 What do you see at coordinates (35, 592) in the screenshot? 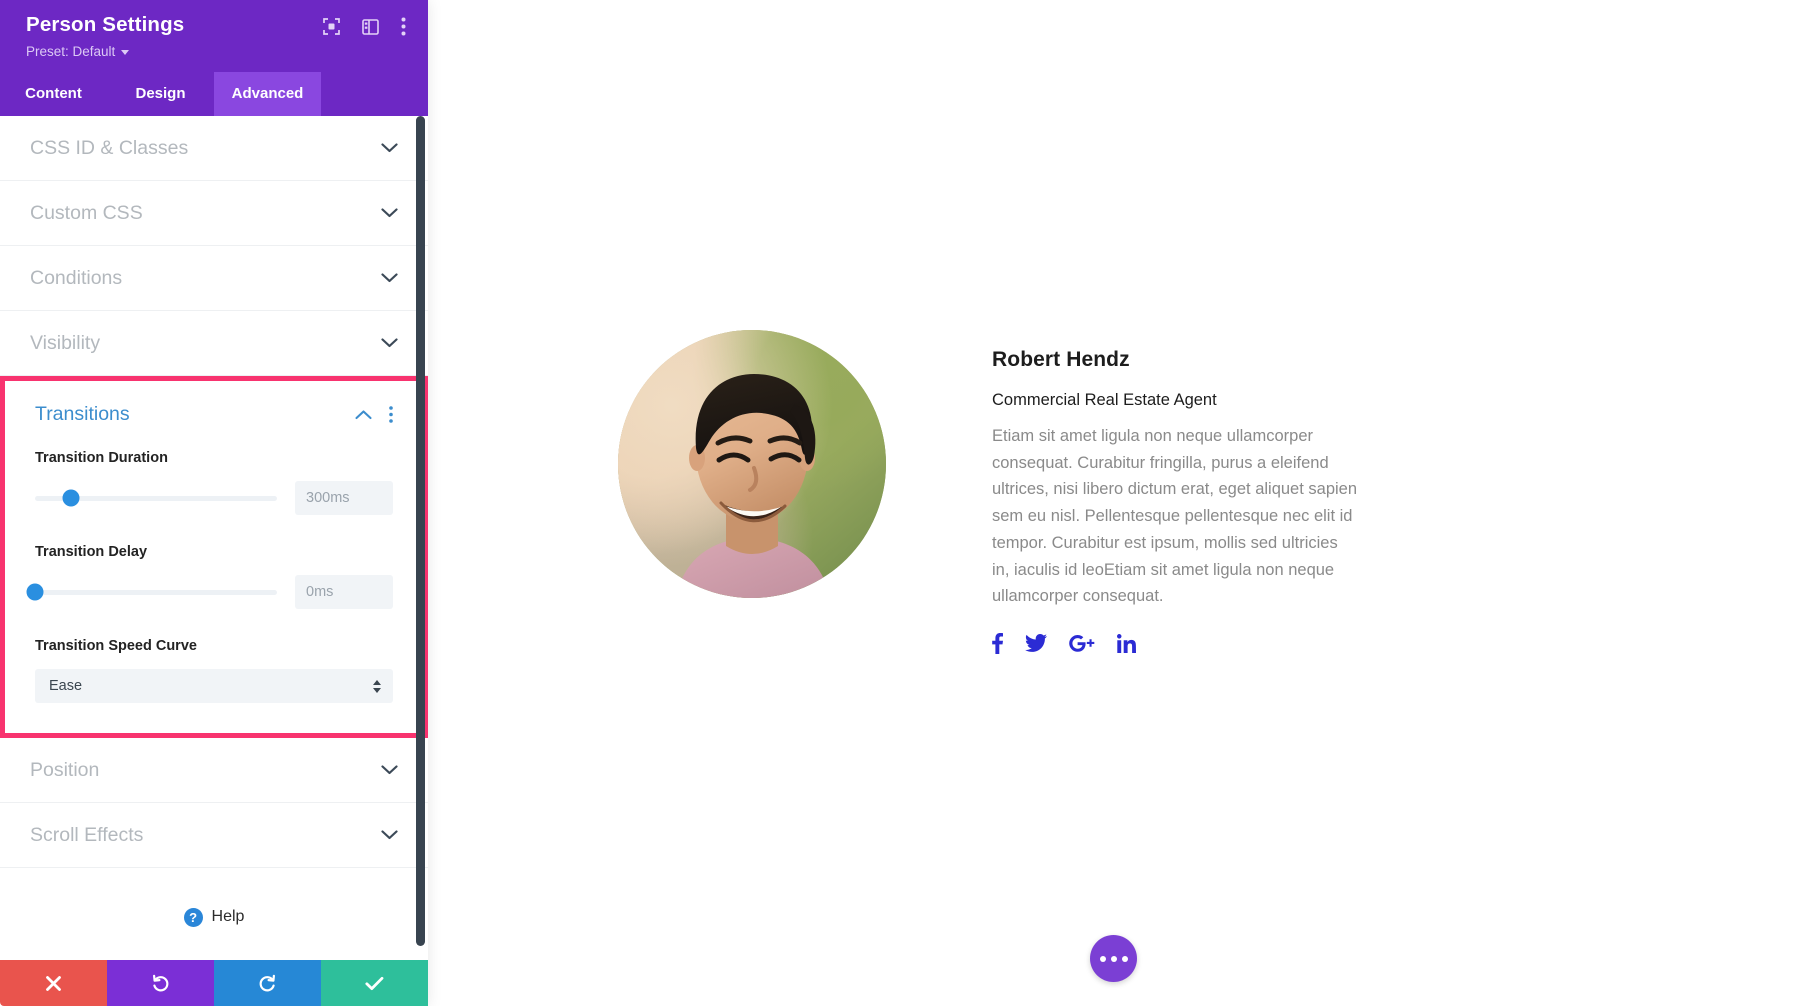
I see `transition-delay-slider-thumb` at bounding box center [35, 592].